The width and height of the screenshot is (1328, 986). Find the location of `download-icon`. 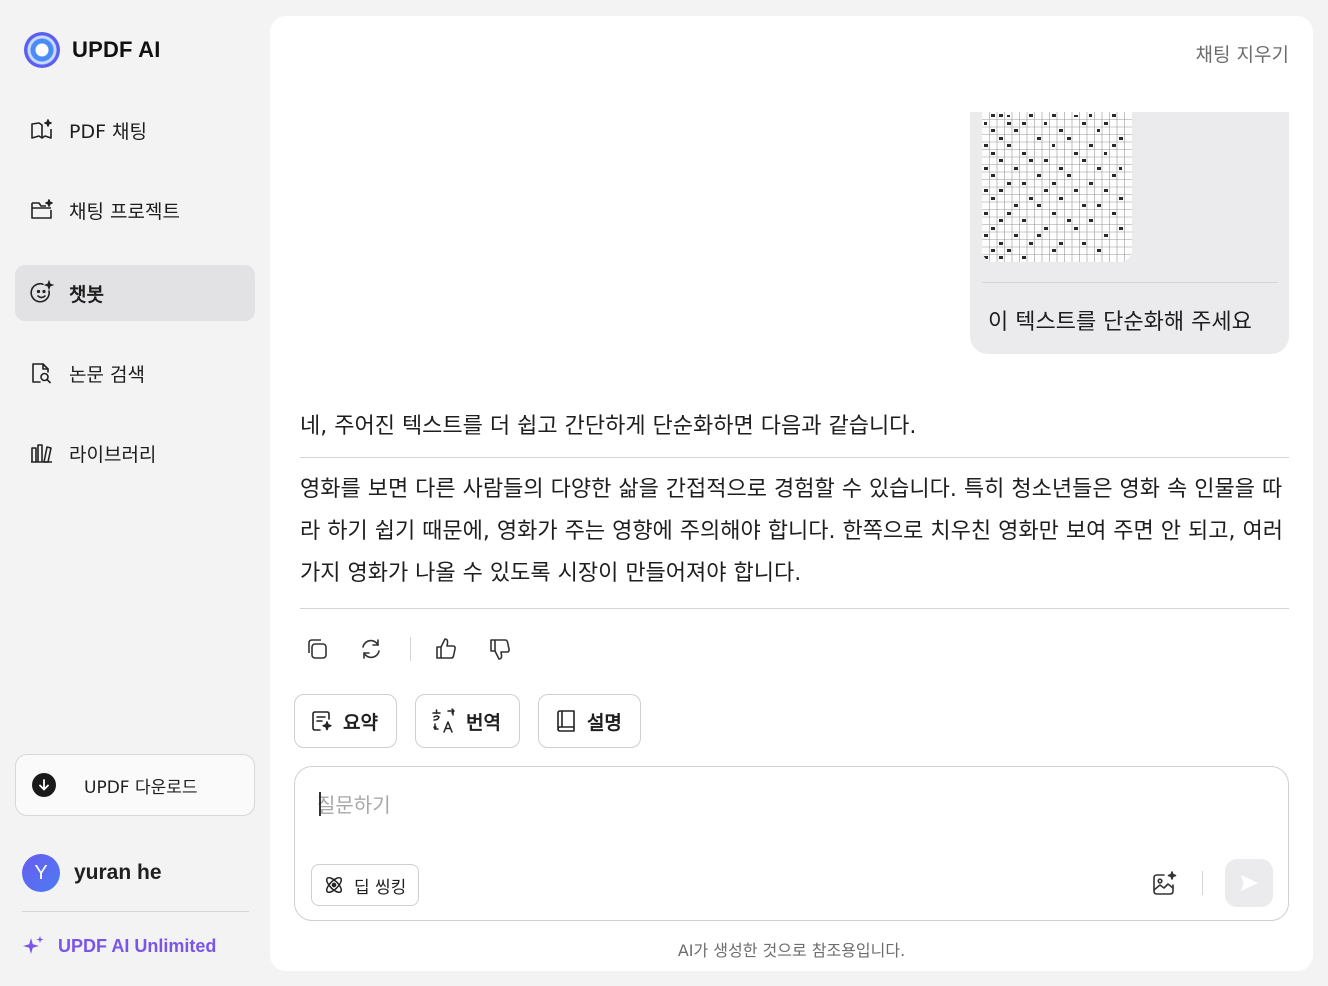

download-icon is located at coordinates (44, 785).